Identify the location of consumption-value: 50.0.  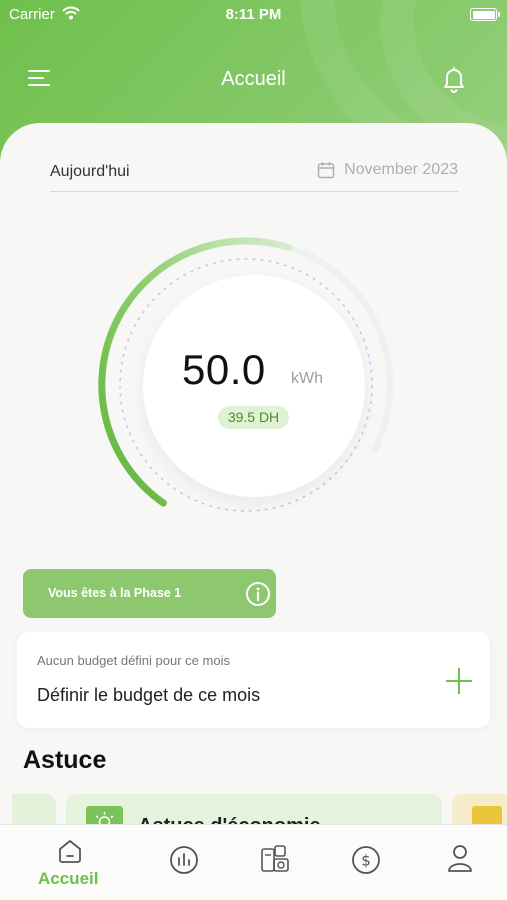
(224, 369).